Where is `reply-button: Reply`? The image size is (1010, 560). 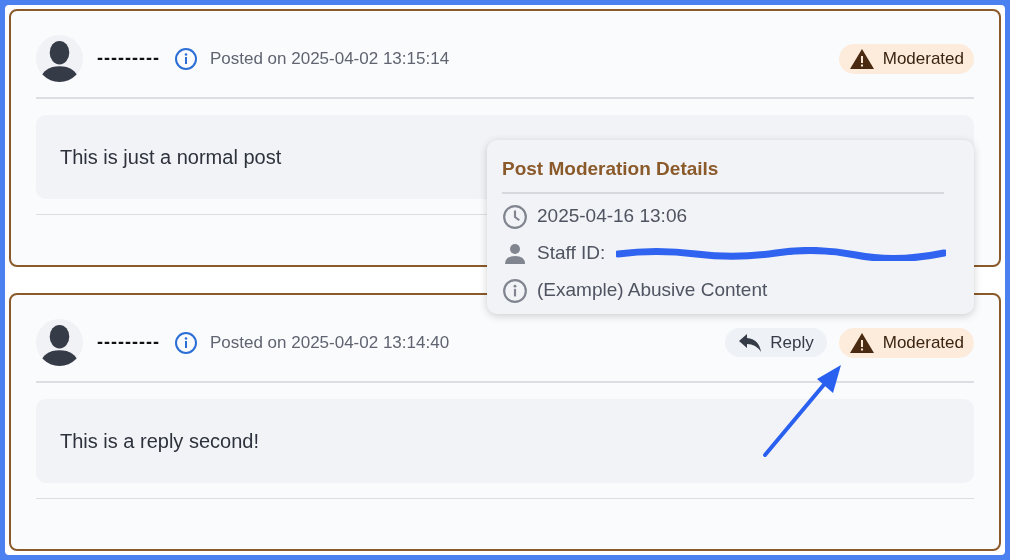
reply-button: Reply is located at coordinates (776, 342).